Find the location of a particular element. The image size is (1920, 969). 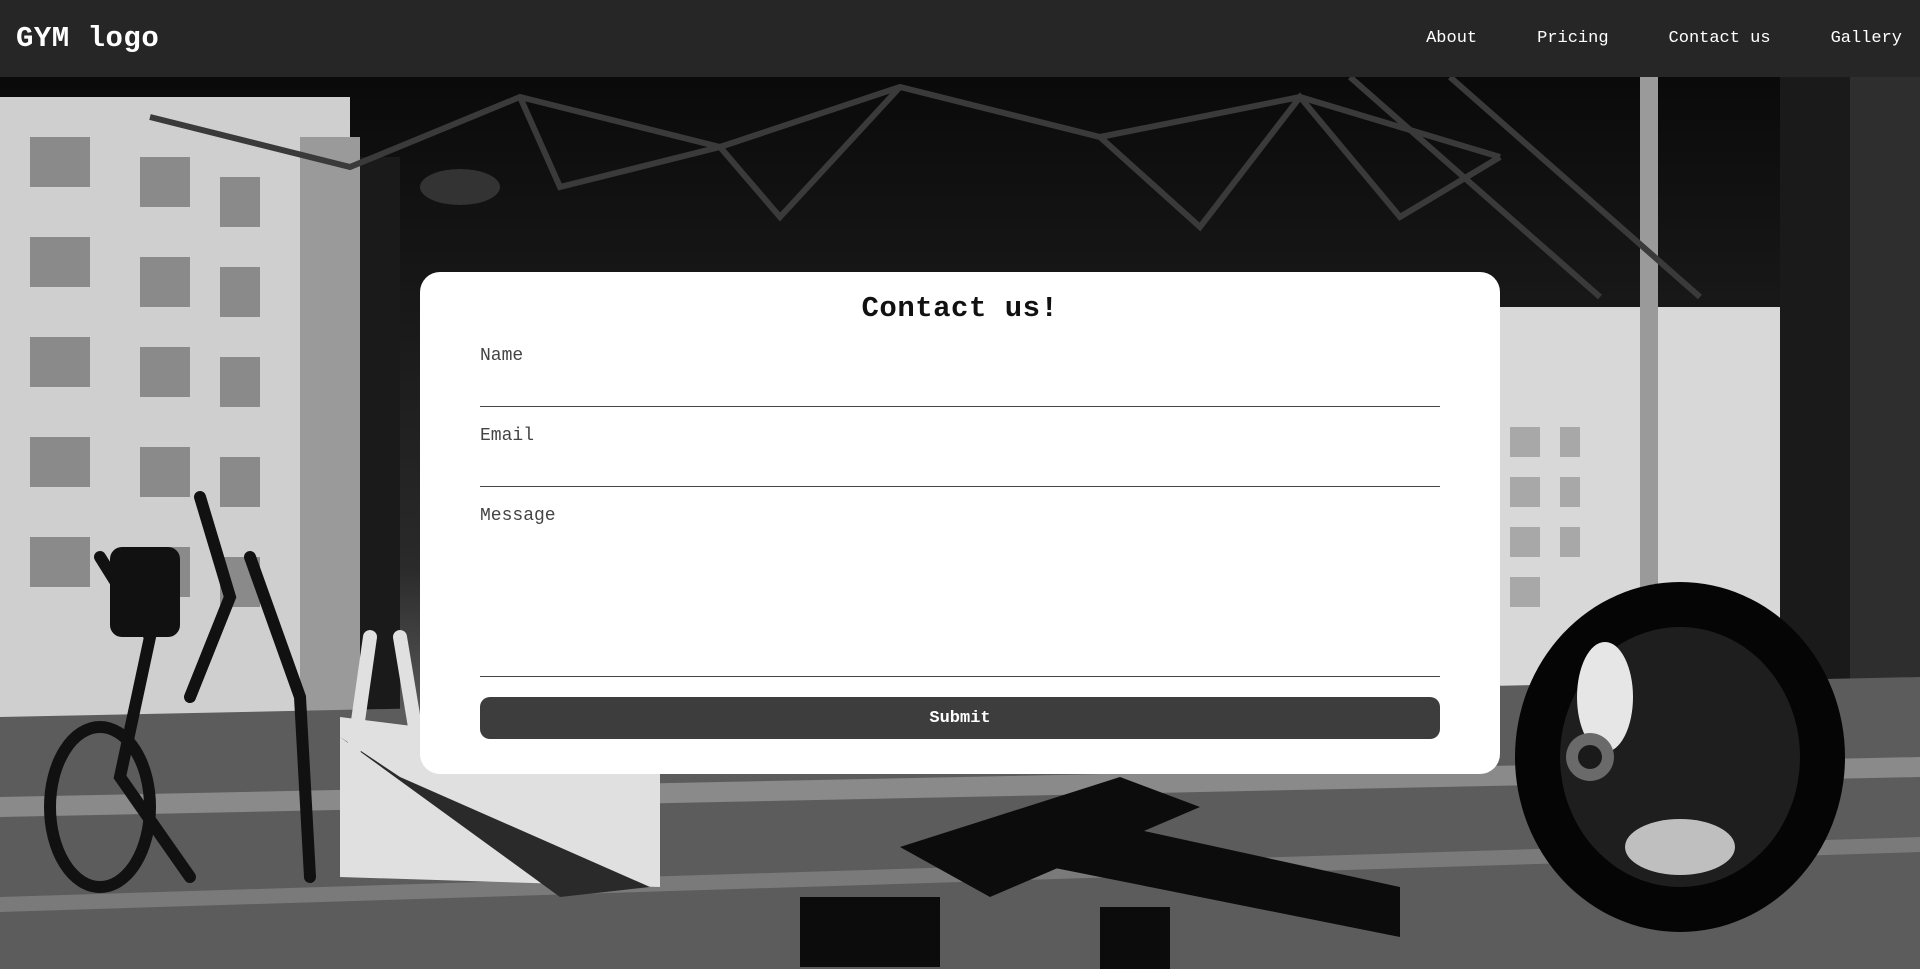

email-field-group: Email is located at coordinates (960, 456).